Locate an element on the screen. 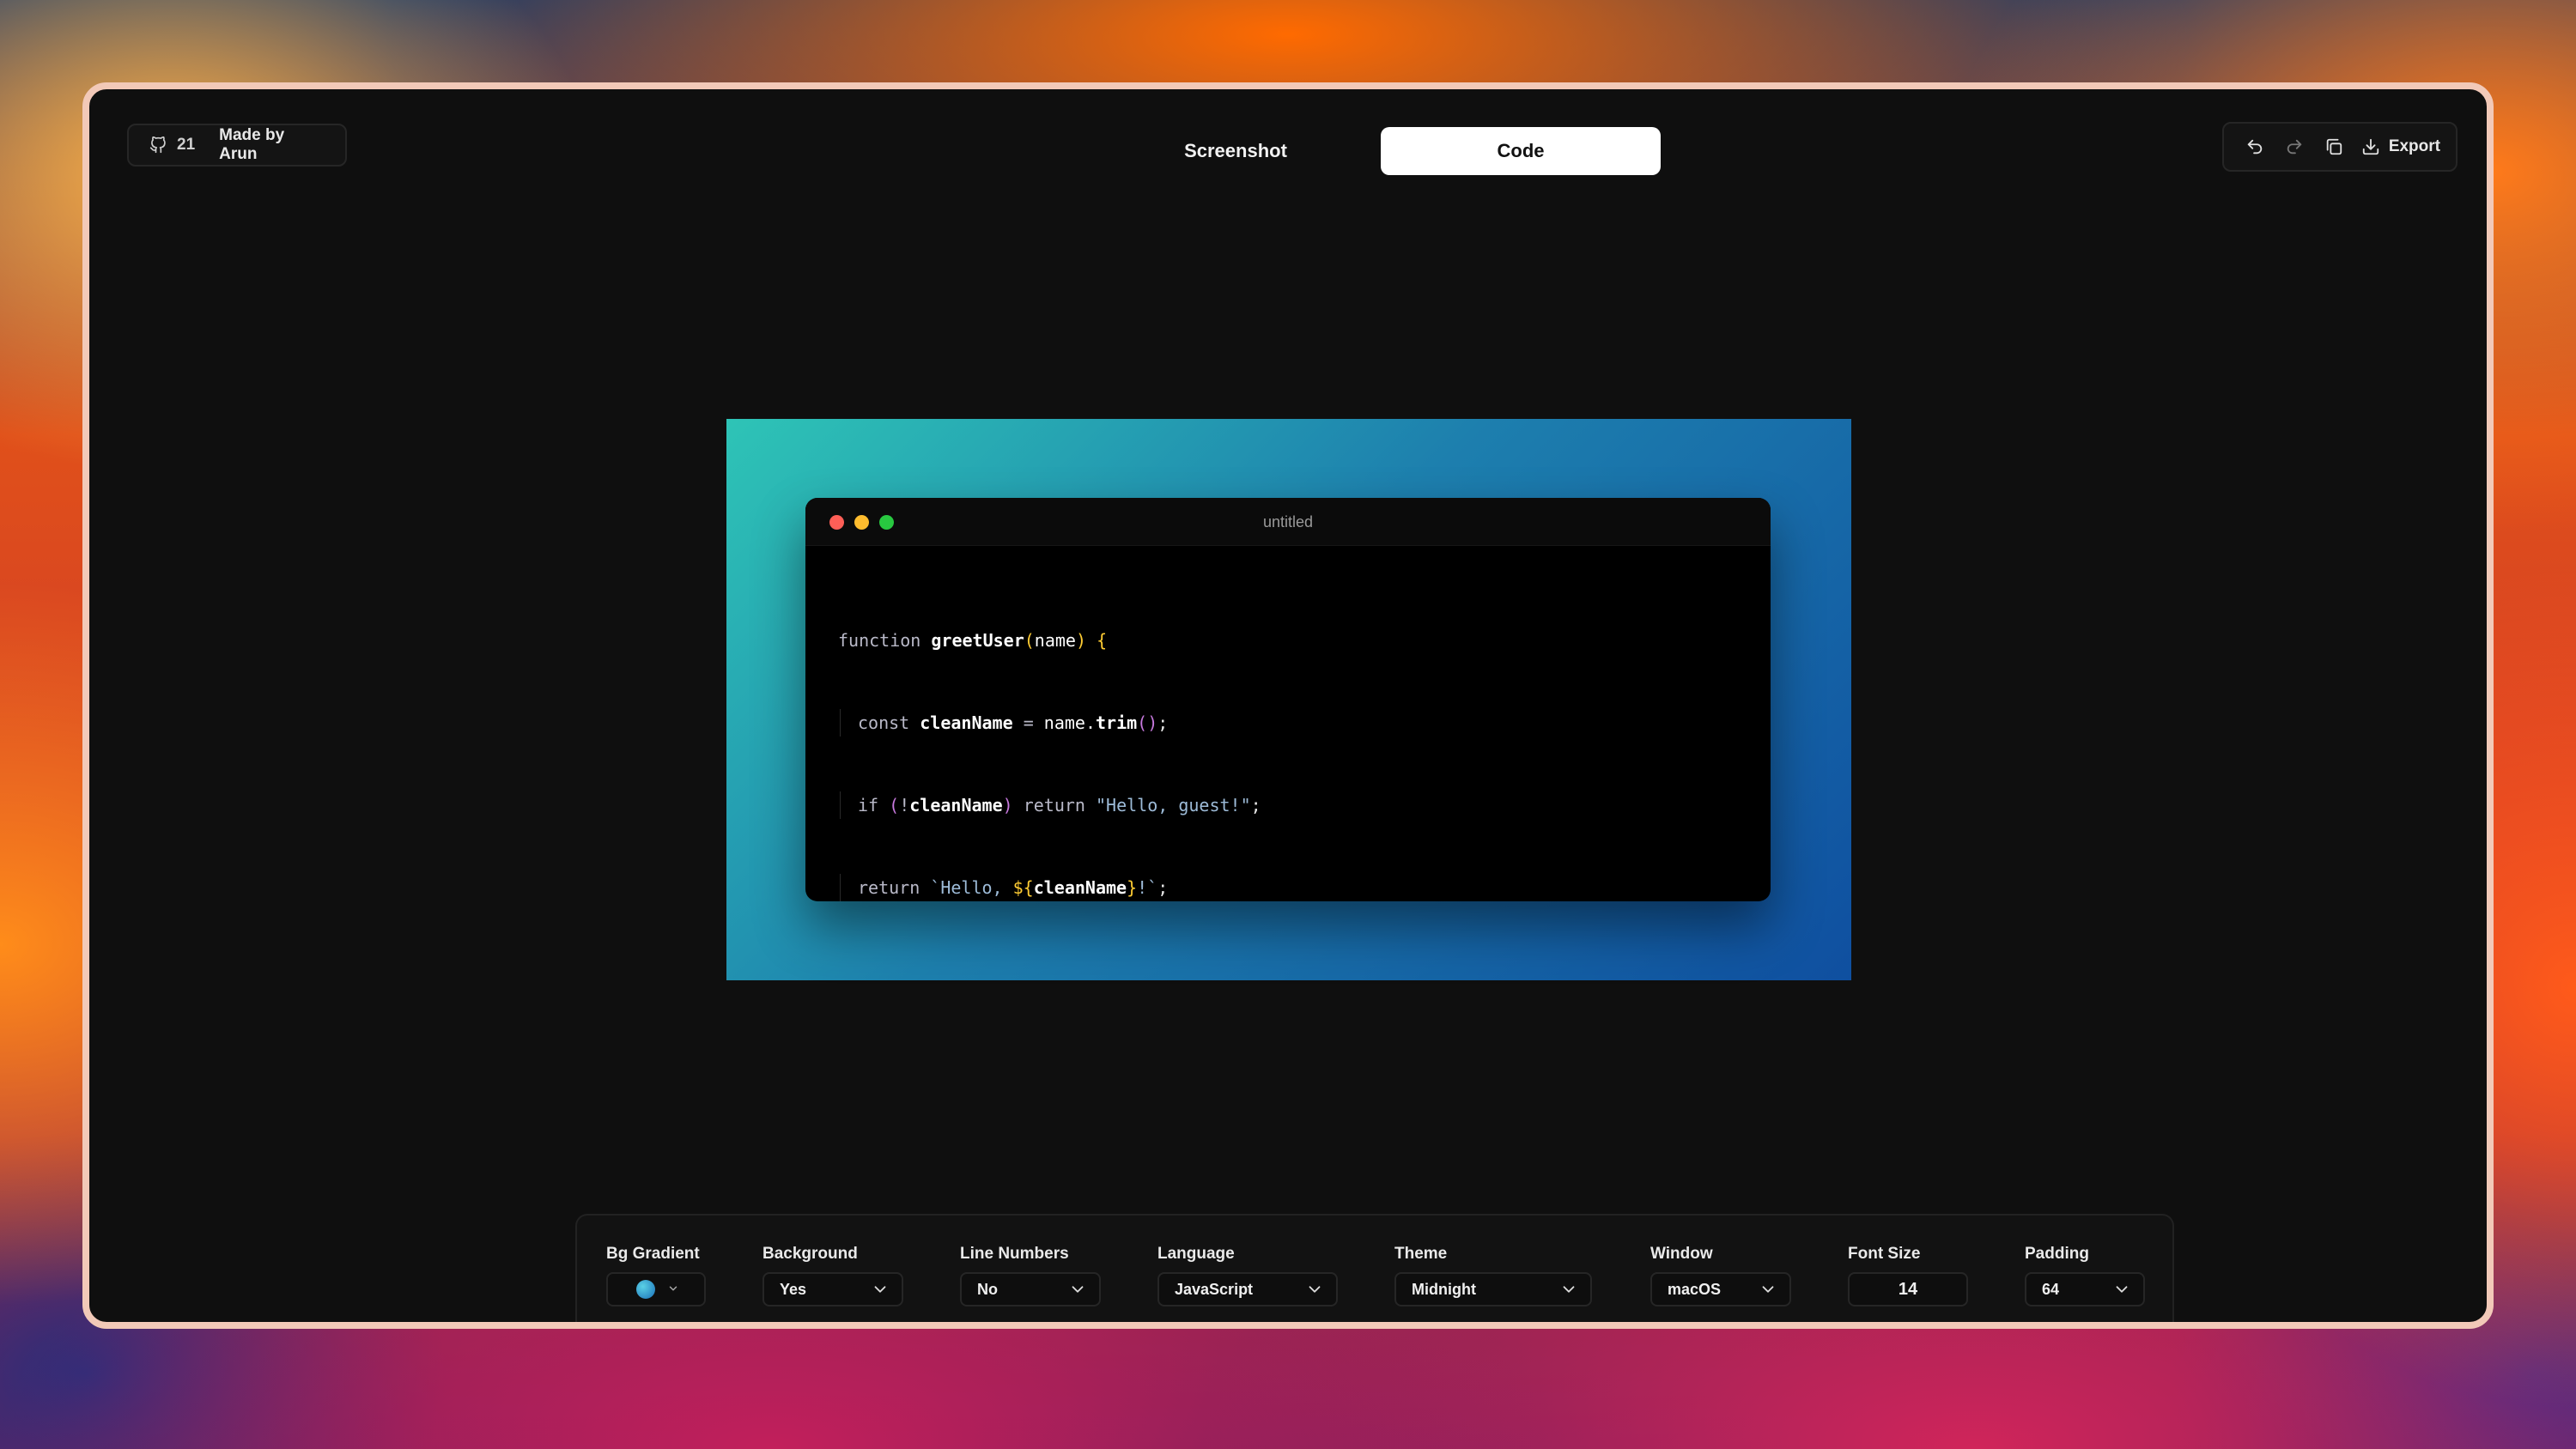 The image size is (2576, 1449). github-icon is located at coordinates (158, 145).